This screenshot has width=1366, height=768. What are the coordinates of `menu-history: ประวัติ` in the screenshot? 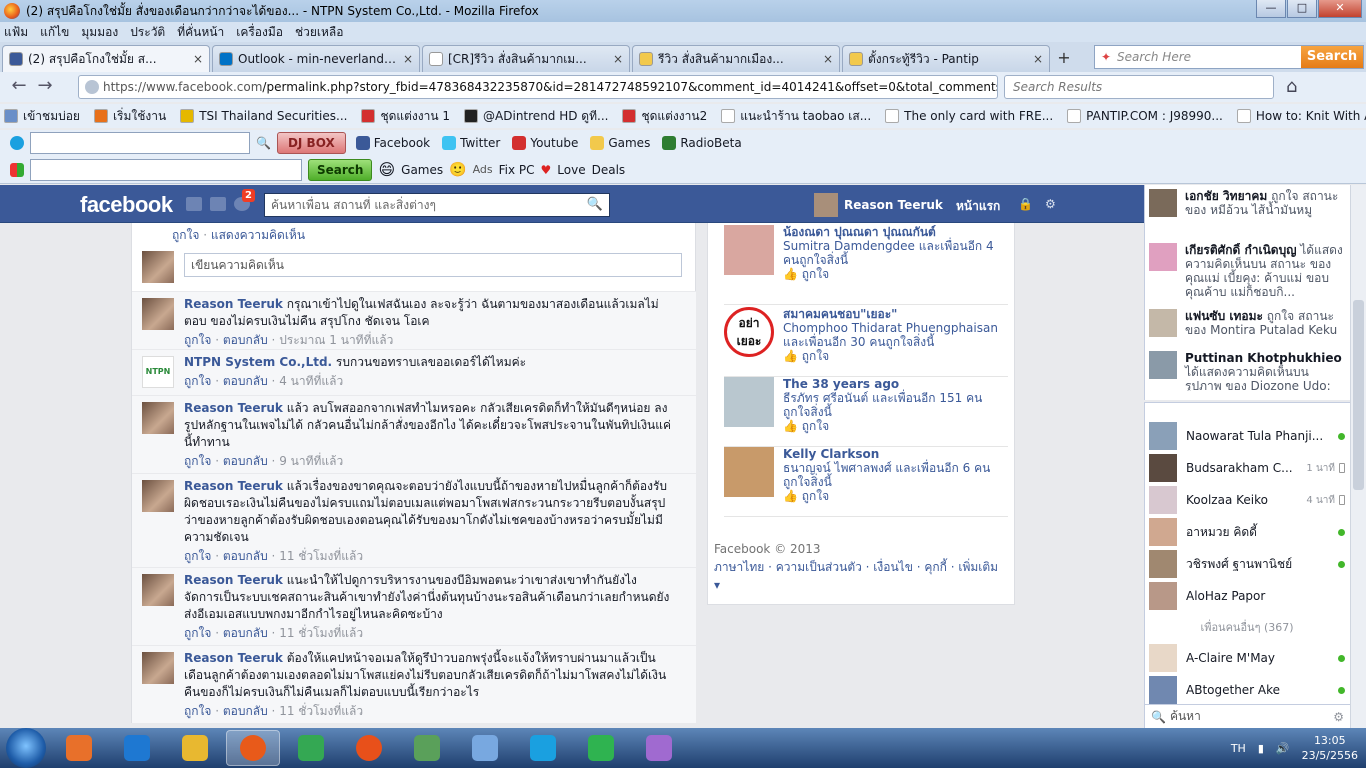 It's located at (147, 32).